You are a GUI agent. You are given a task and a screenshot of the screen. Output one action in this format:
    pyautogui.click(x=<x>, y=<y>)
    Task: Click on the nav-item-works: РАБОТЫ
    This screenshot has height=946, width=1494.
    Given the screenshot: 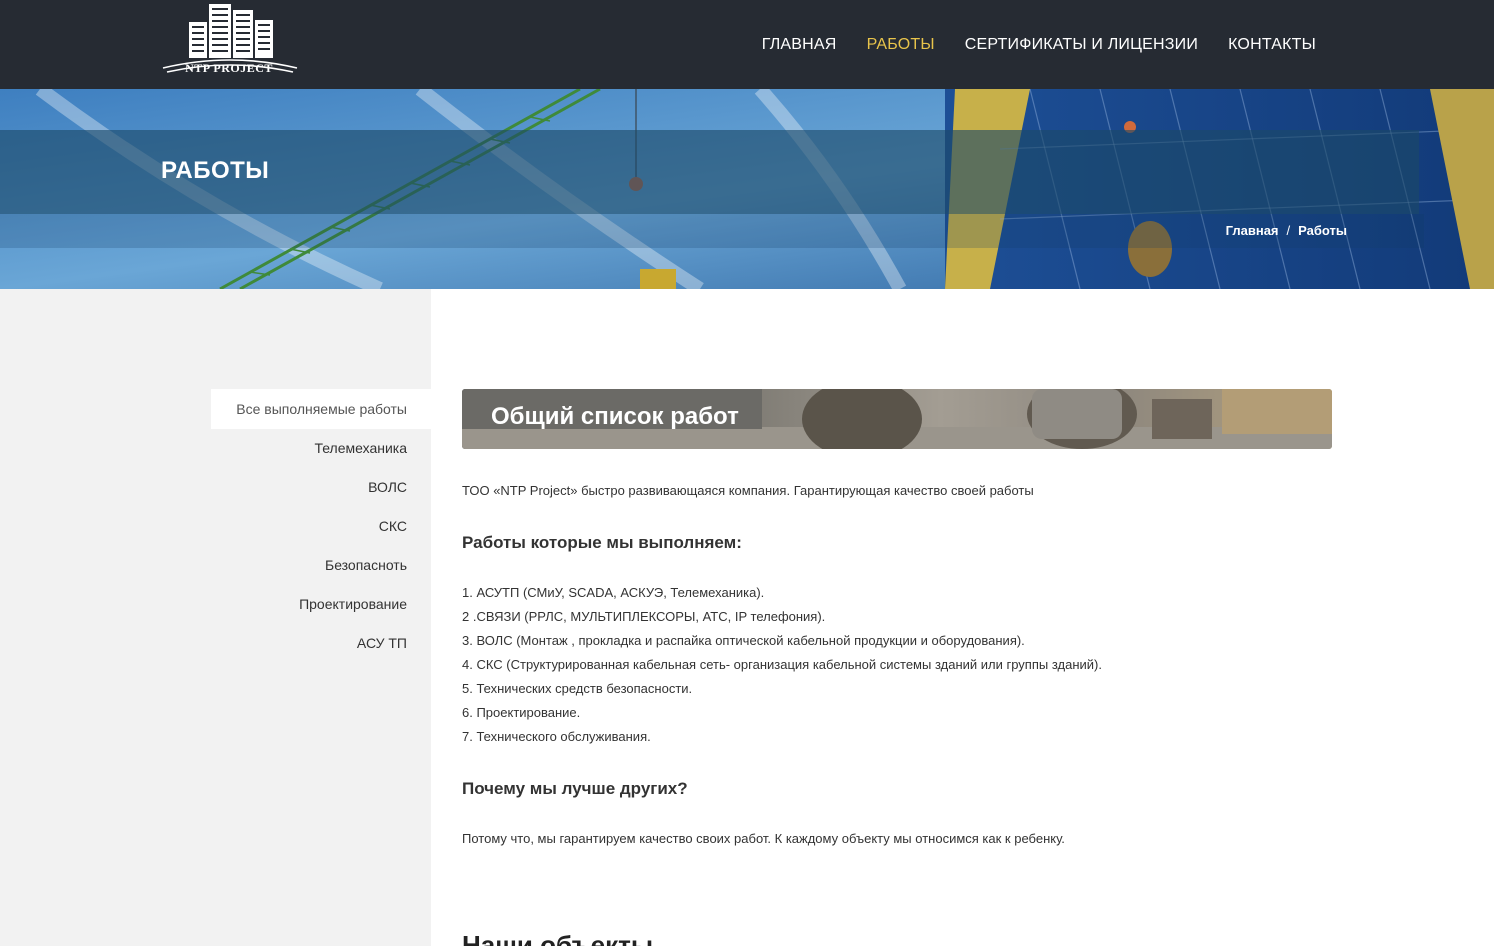 What is the action you would take?
    pyautogui.click(x=901, y=45)
    